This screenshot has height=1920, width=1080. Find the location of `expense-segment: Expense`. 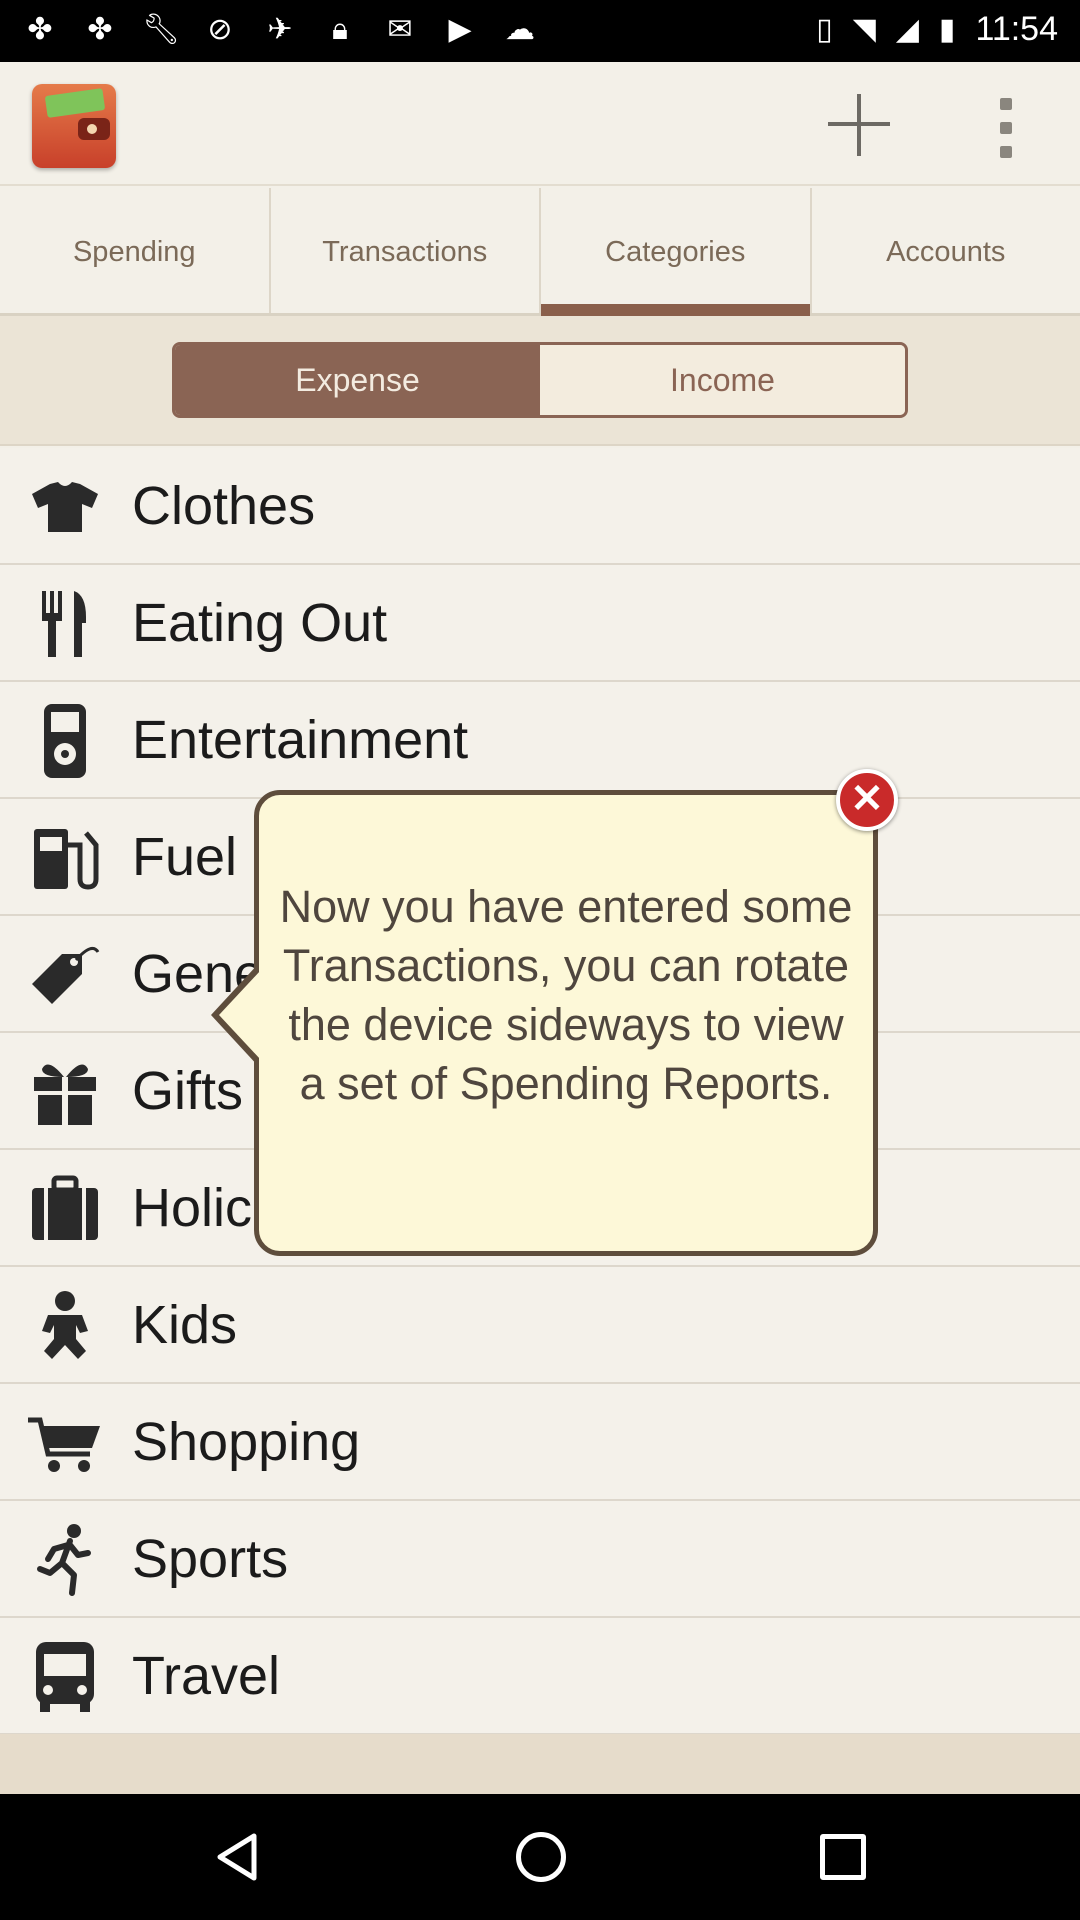

expense-segment: Expense is located at coordinates (357, 380).